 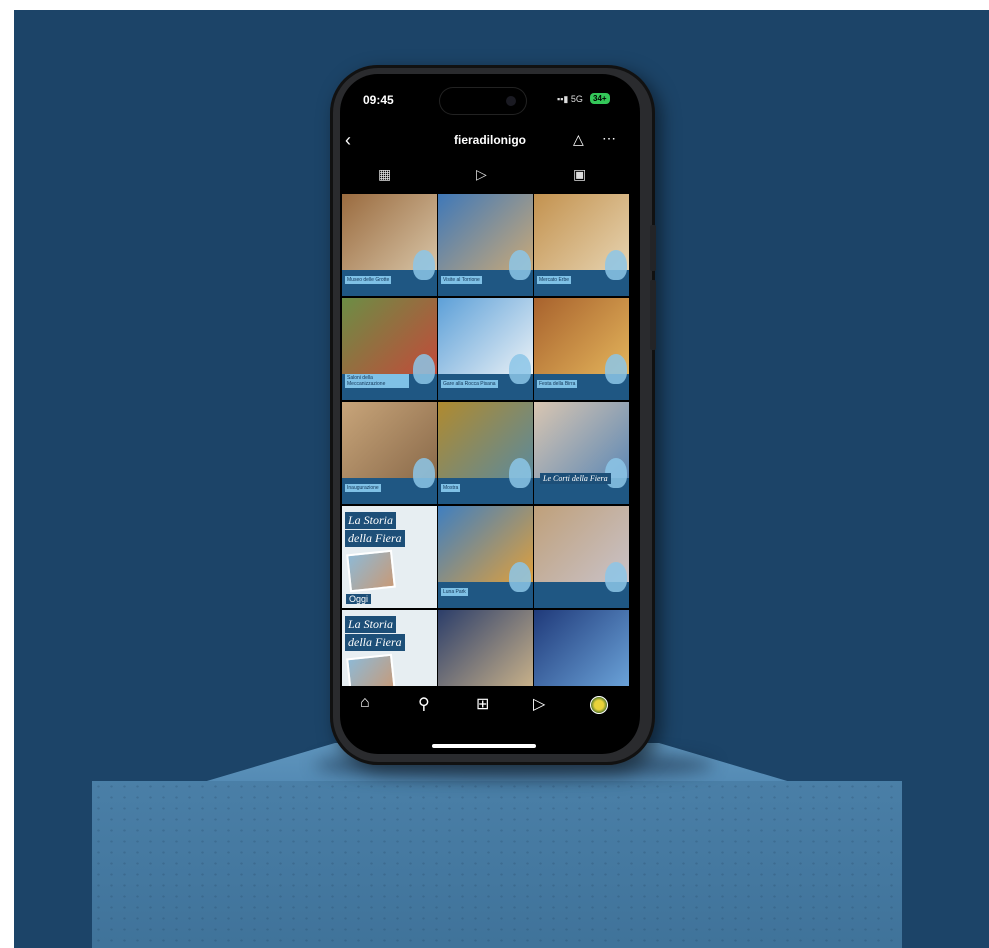 What do you see at coordinates (389, 453) in the screenshot?
I see `post-tile: Inaugurazione` at bounding box center [389, 453].